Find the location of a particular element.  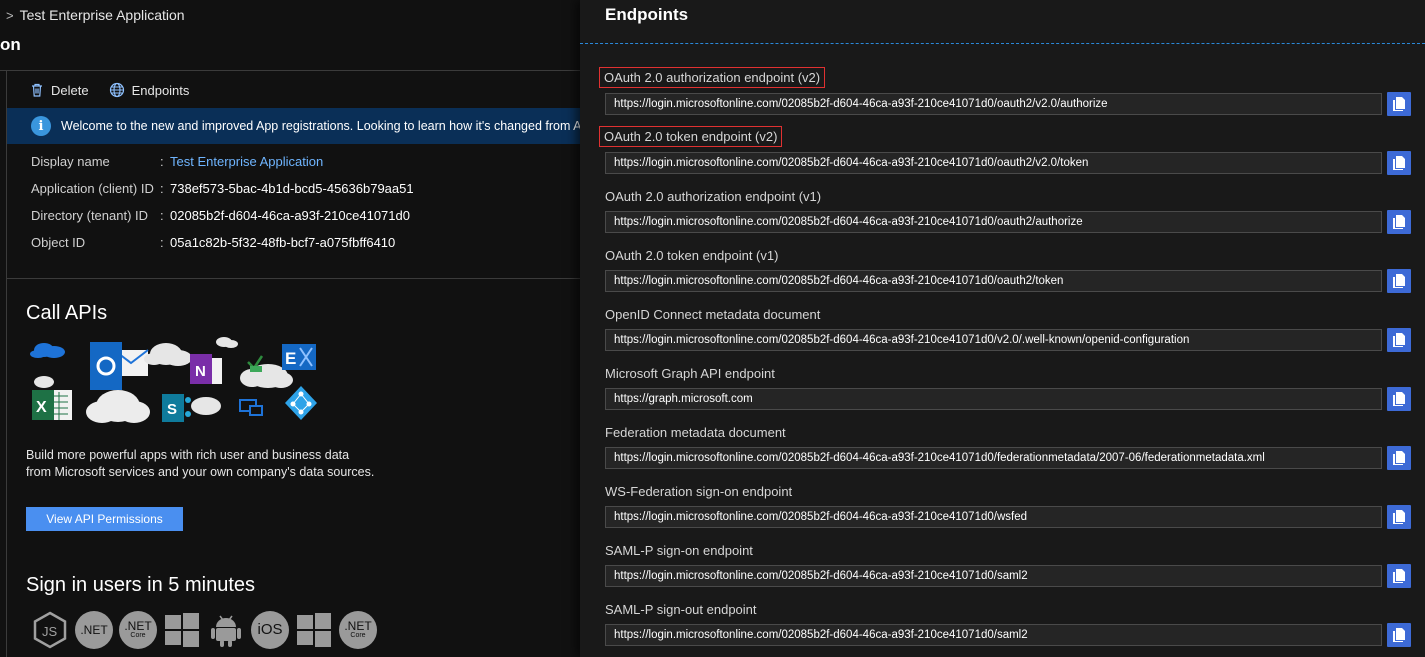

command-bar: Delete Endpoints is located at coordinates (119, 90).